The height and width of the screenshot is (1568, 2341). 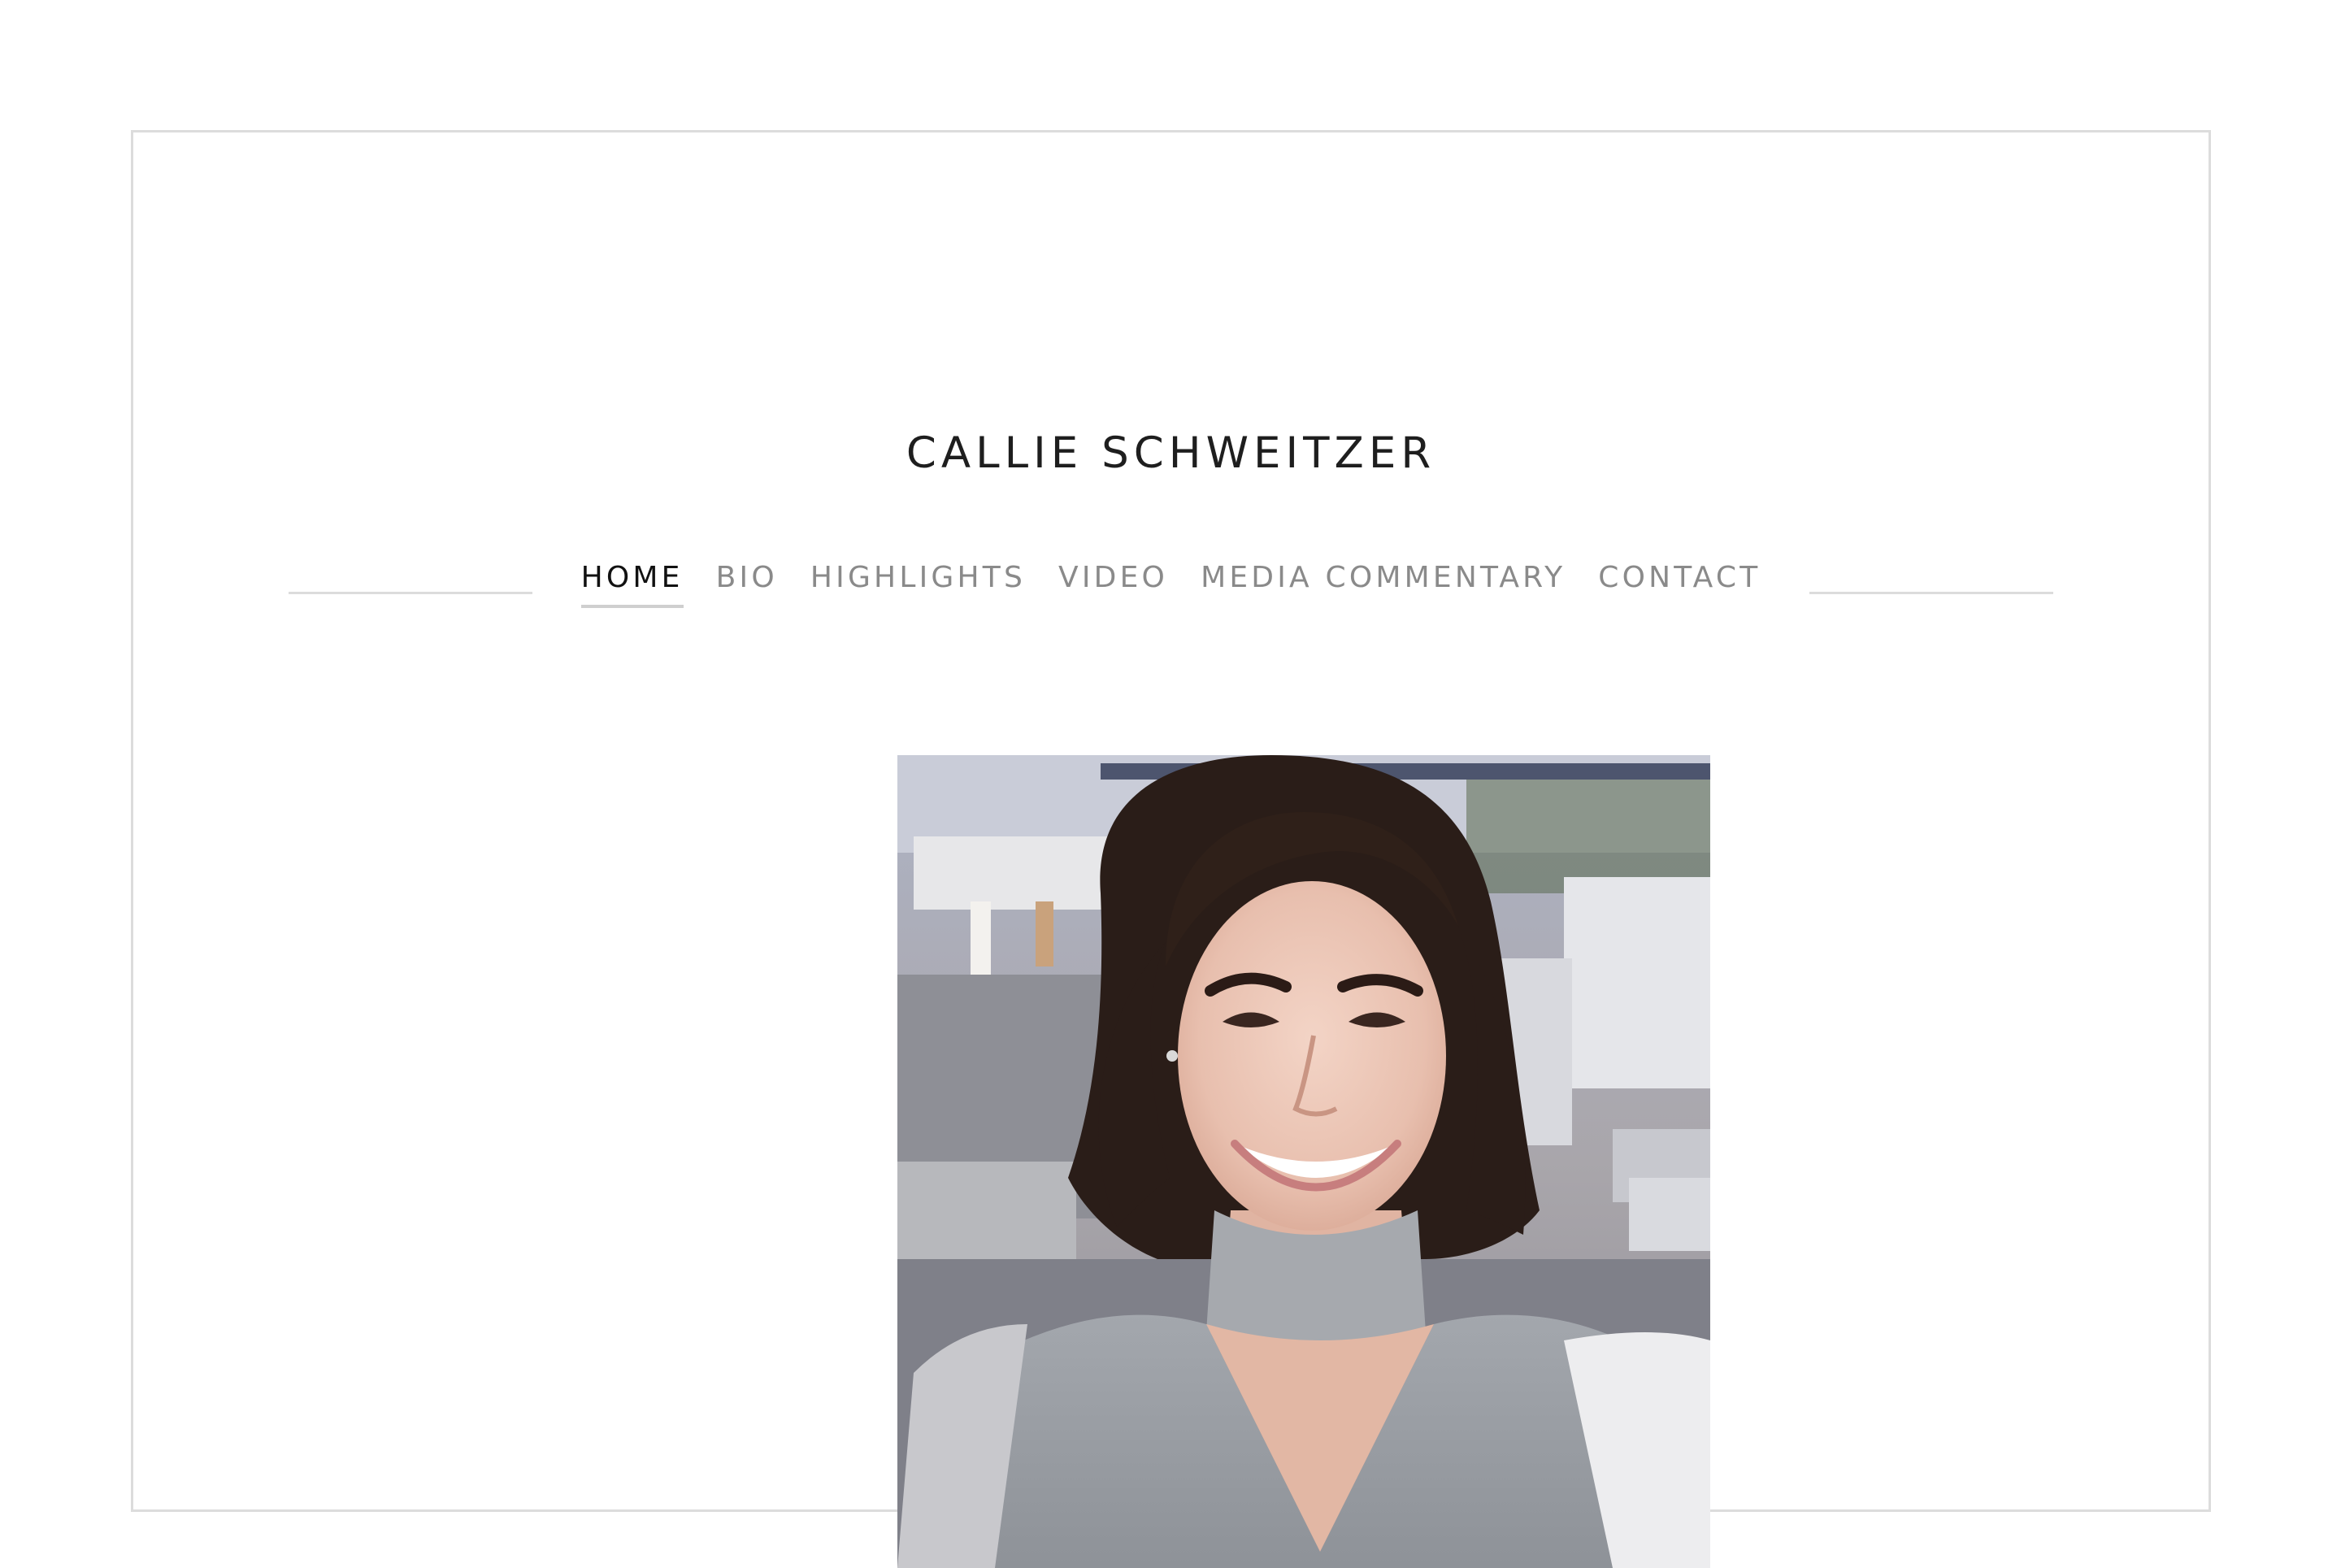 I want to click on nav-item-video: VIDEO, so click(x=1113, y=583).